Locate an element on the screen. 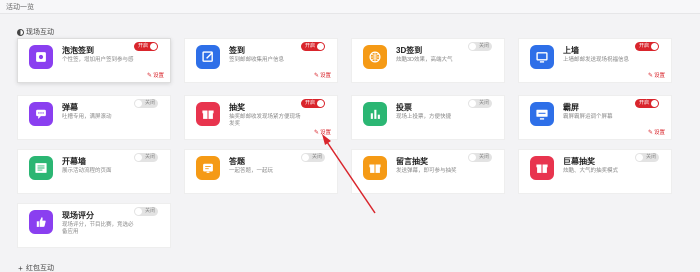 Image resolution: width=700 pixels, height=272 pixels. activity-name: 开幕墙 is located at coordinates (74, 161).